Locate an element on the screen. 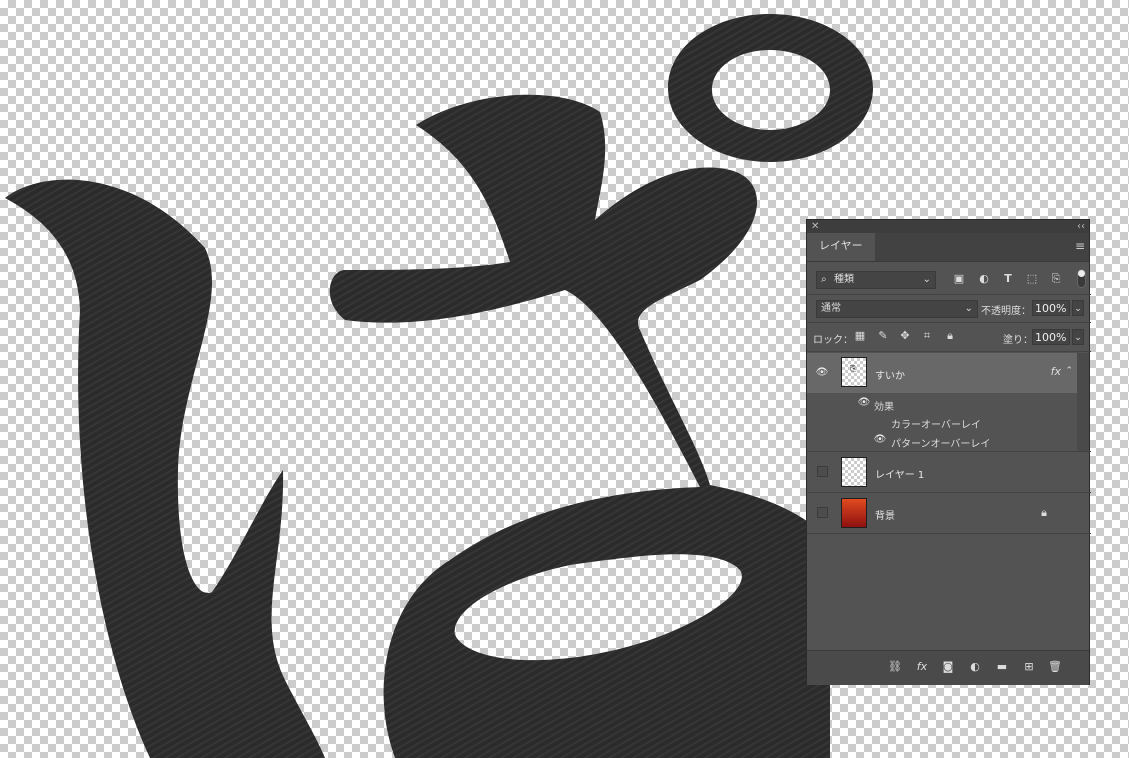  opacity-value: 100% is located at coordinates (1051, 308).